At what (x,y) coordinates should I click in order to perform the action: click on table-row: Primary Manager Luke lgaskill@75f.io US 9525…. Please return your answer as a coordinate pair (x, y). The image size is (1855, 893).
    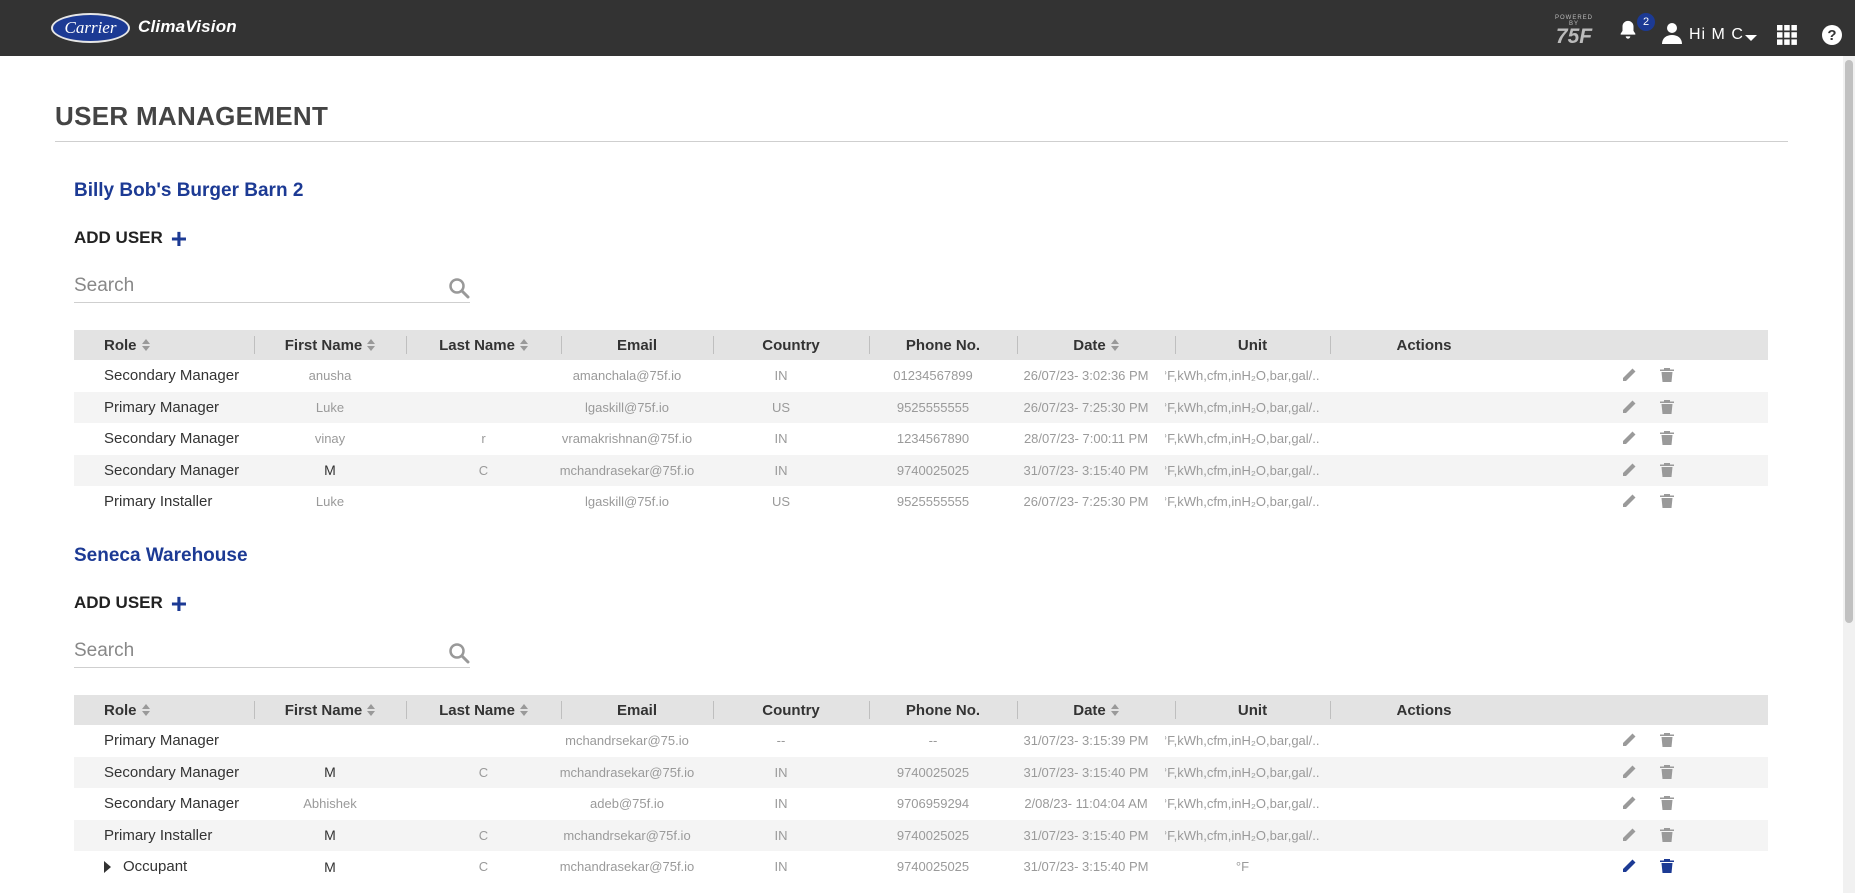
    Looking at the image, I should click on (921, 407).